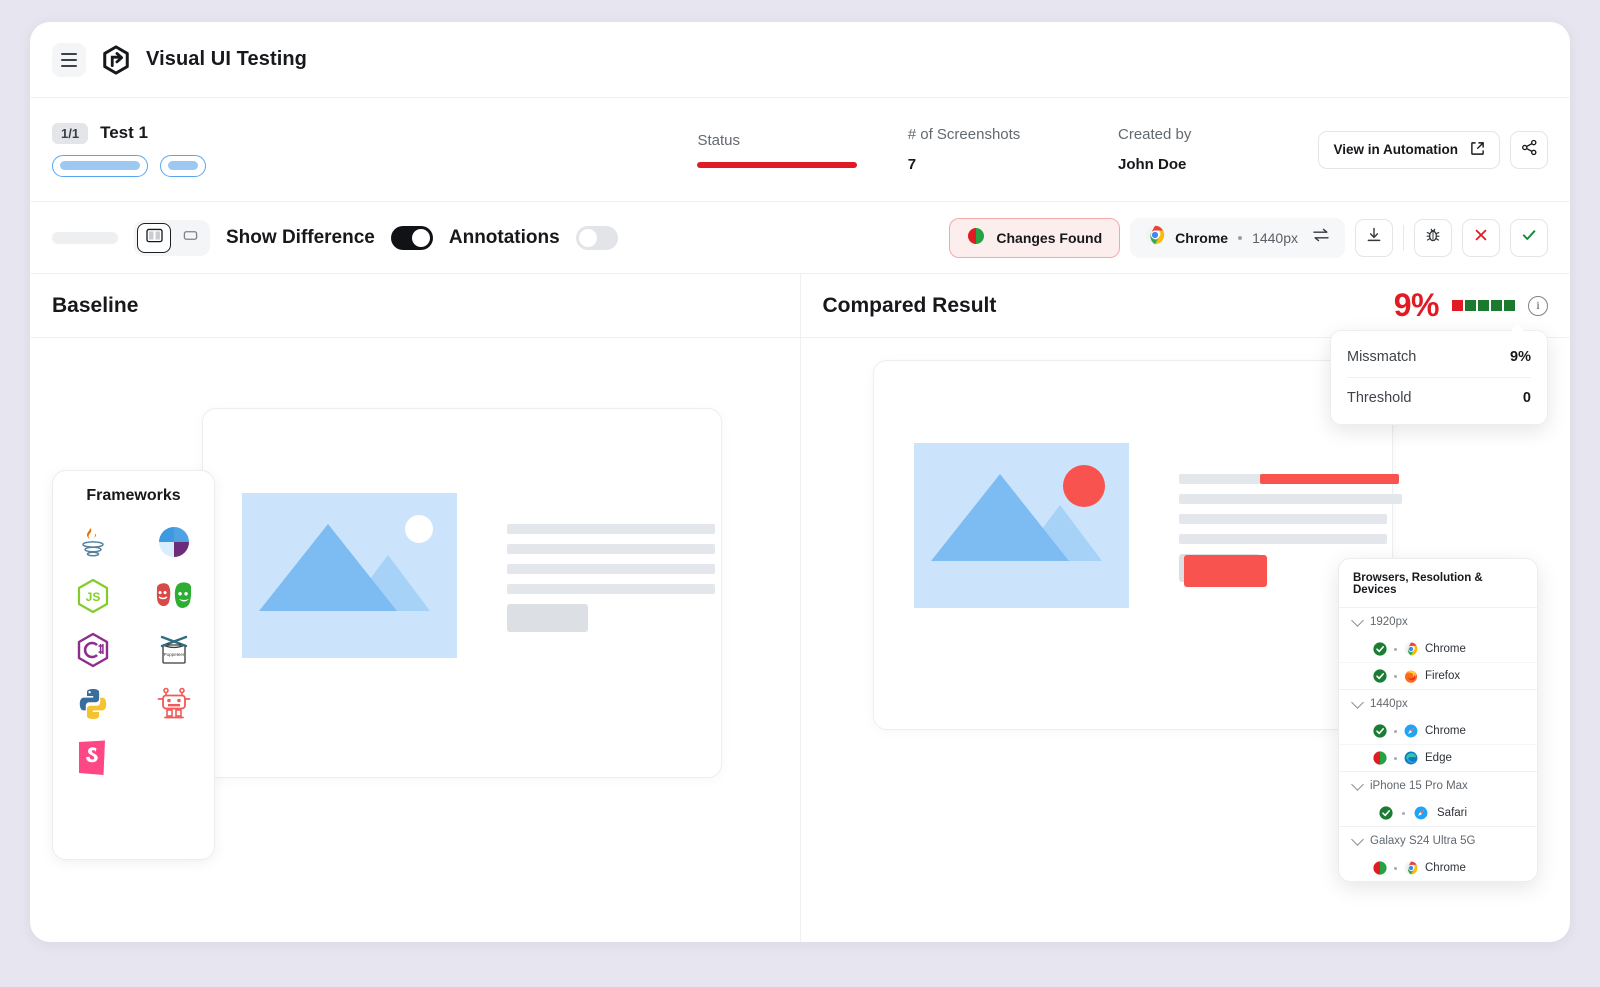 The image size is (1600, 987). I want to click on edge-icon, so click(1411, 758).